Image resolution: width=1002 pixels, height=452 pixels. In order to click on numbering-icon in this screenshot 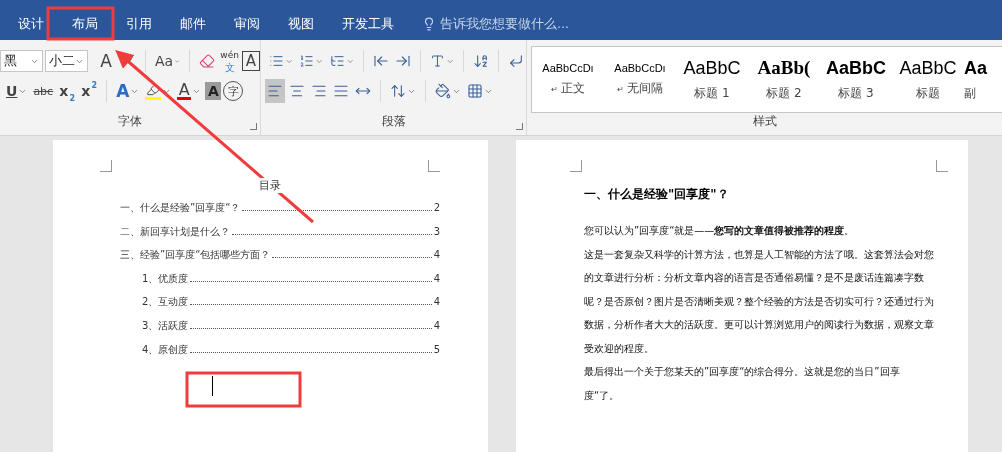, I will do `click(307, 61)`.